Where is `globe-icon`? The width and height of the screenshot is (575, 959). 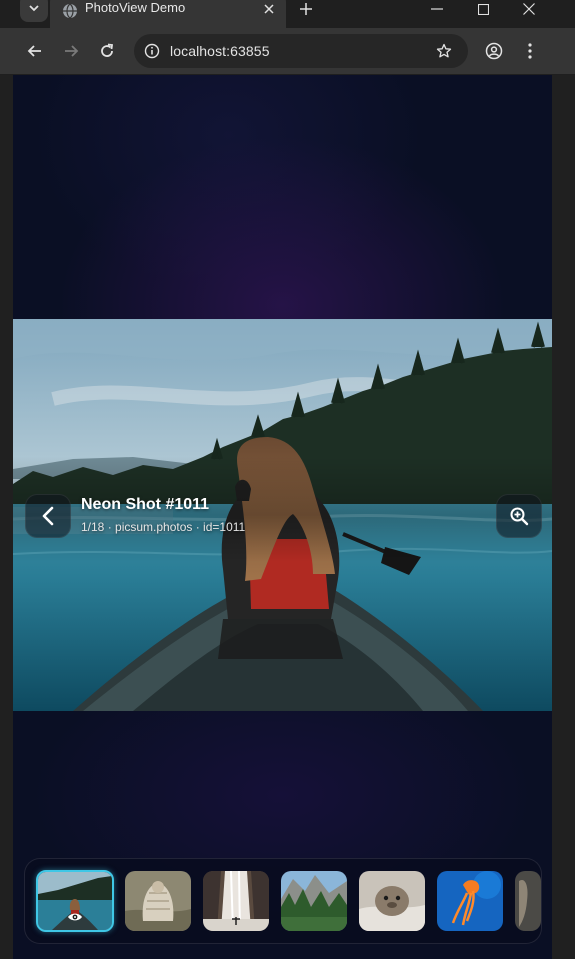 globe-icon is located at coordinates (70, 11).